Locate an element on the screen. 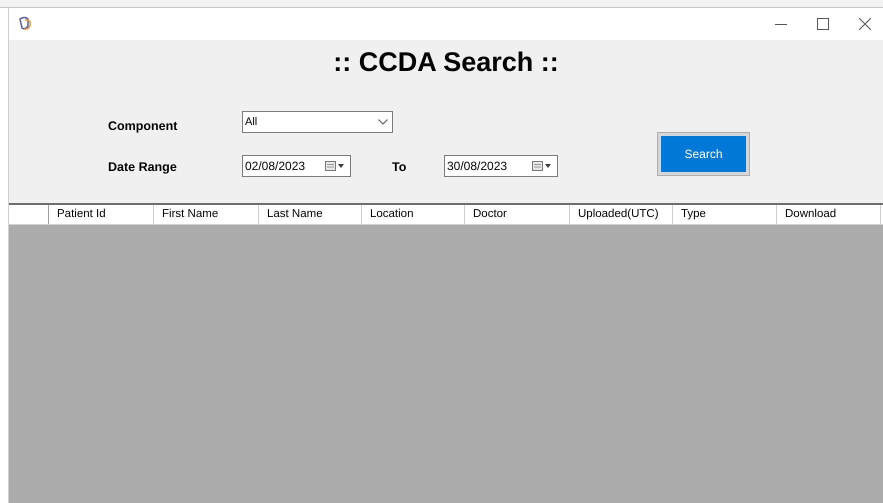 This screenshot has width=883, height=503. maximize-icon is located at coordinates (823, 24).